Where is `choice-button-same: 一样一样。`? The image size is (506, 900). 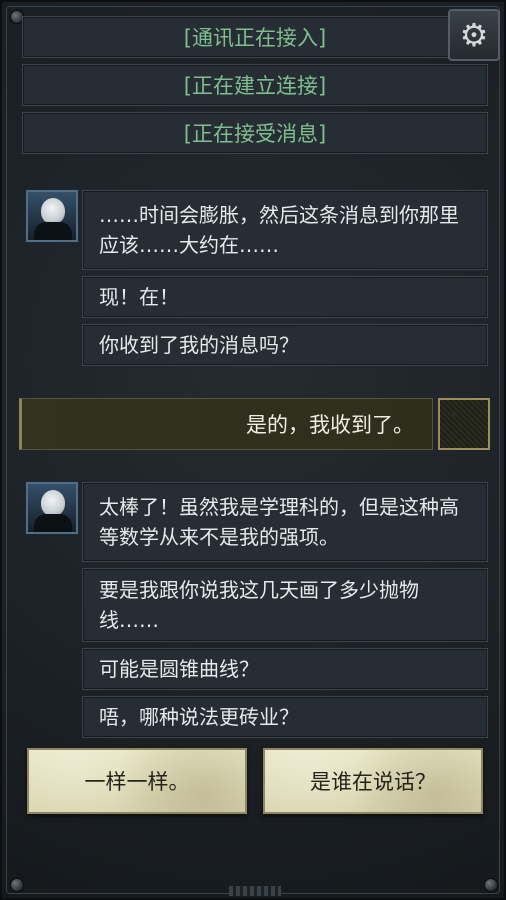
choice-button-same: 一样一样。 is located at coordinates (137, 781).